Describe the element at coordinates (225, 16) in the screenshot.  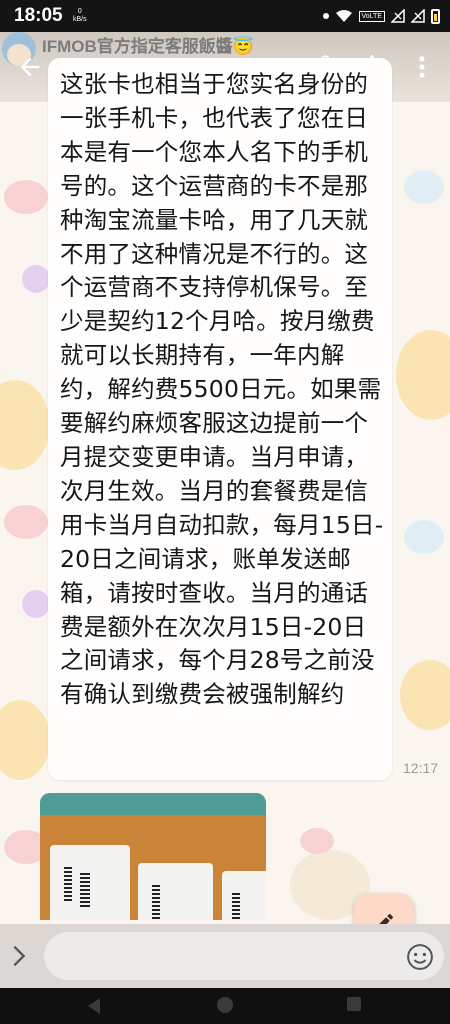
I see `status-bar: 18:05 0 kB/s VoLTE` at that location.